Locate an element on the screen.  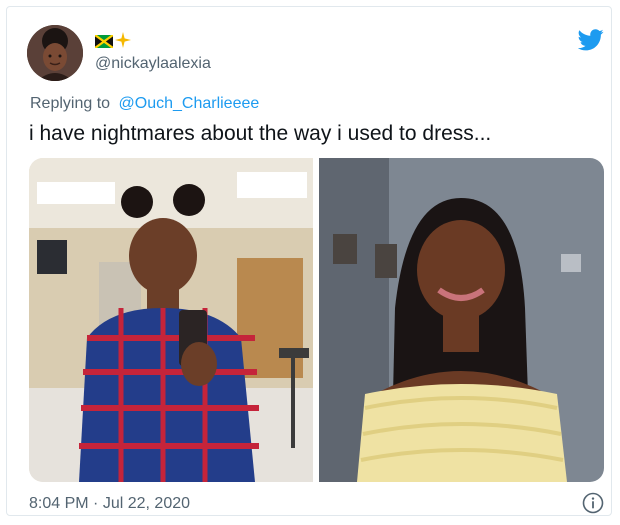
tweet-timestamp: 8:04 PM · Jul 22, 2020 is located at coordinates (109, 504).